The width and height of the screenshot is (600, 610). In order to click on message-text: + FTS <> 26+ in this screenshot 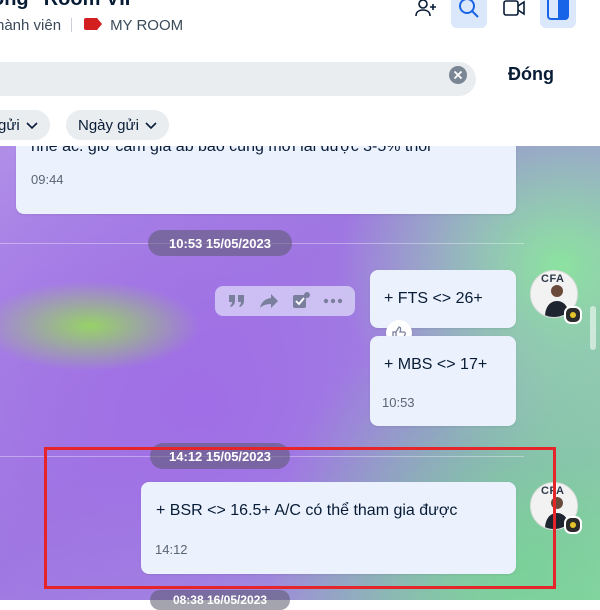, I will do `click(433, 298)`.